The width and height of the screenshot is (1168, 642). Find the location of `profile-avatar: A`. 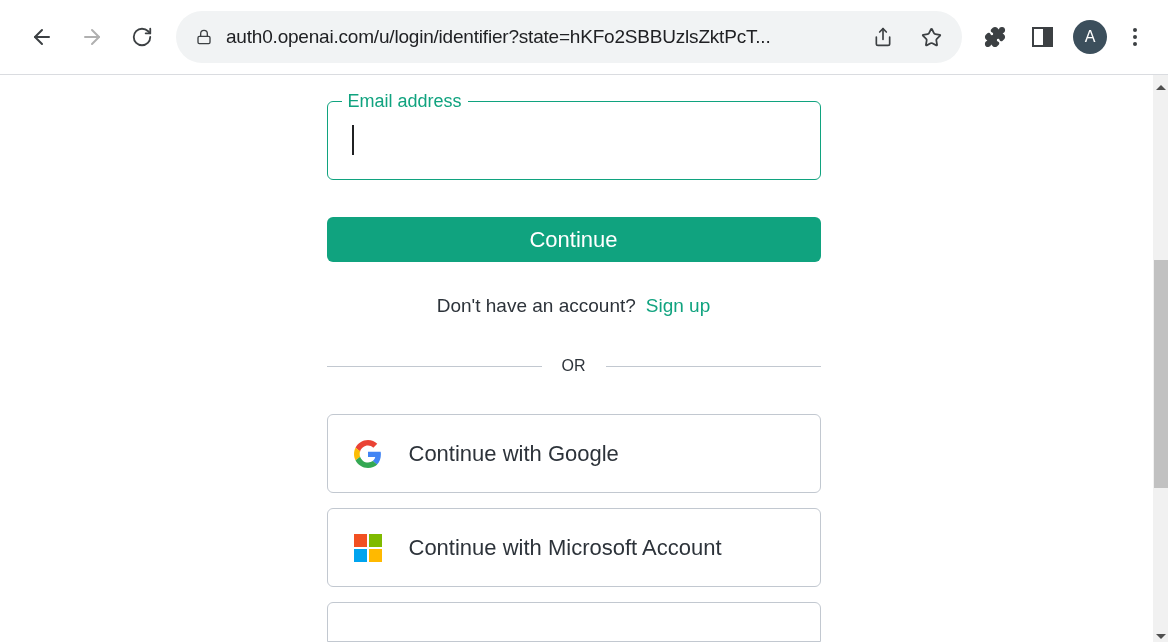

profile-avatar: A is located at coordinates (1090, 37).